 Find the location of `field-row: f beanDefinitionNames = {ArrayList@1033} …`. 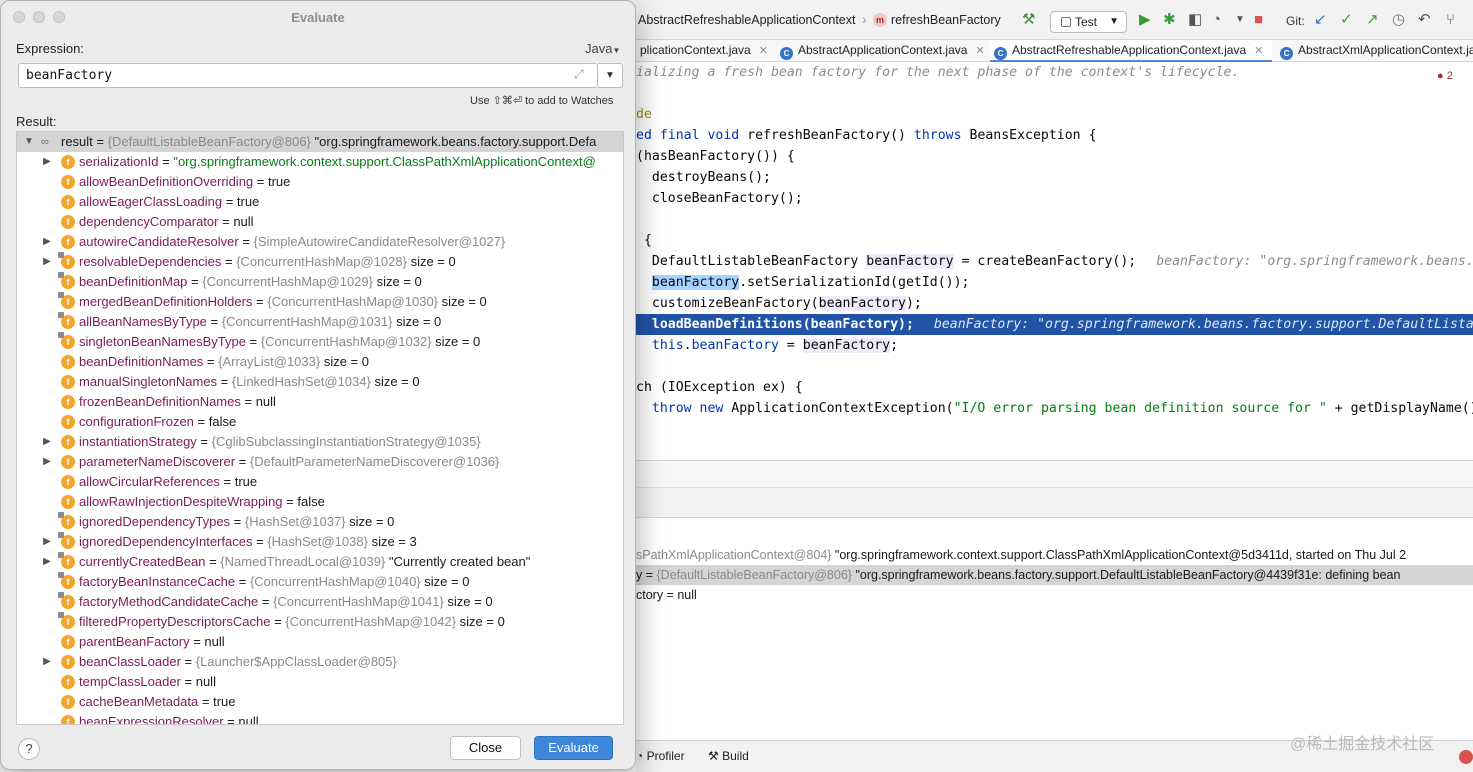

field-row: f beanDefinitionNames = {ArrayList@1033} … is located at coordinates (320, 362).